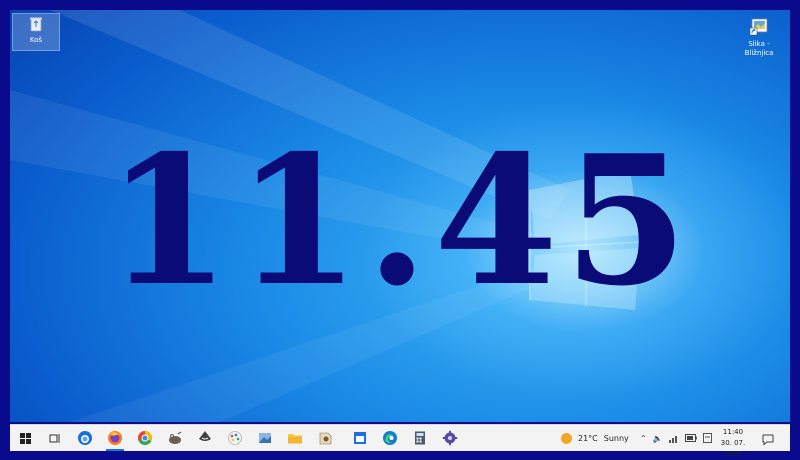  What do you see at coordinates (658, 438) in the screenshot?
I see `speaker-icon: 🔈` at bounding box center [658, 438].